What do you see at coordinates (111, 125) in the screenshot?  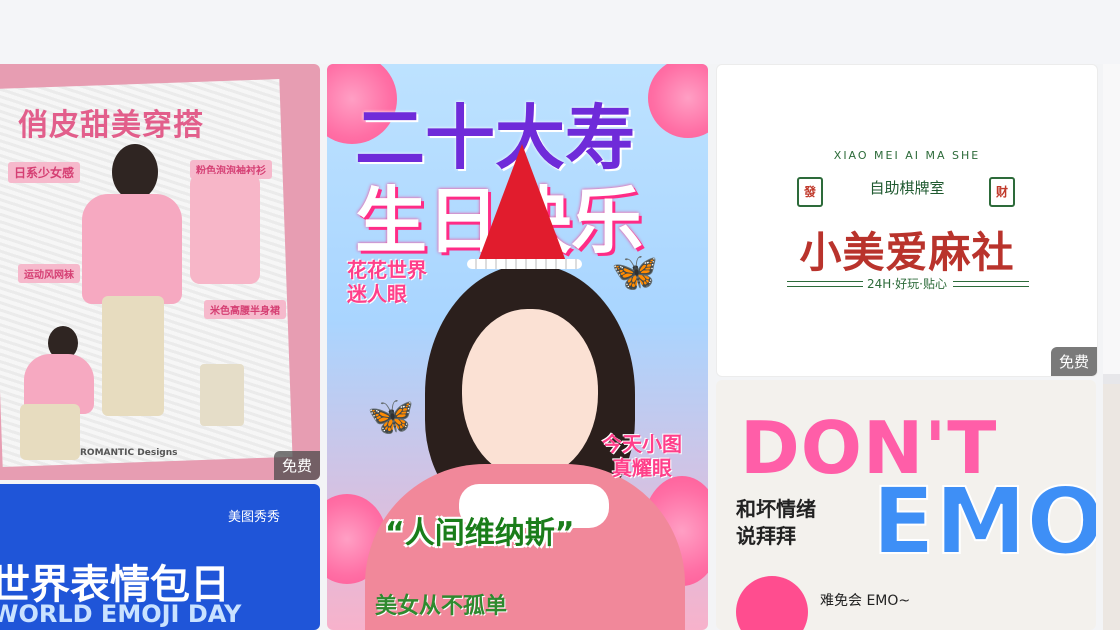 I see `card-title: 俏皮甜美穿搭` at bounding box center [111, 125].